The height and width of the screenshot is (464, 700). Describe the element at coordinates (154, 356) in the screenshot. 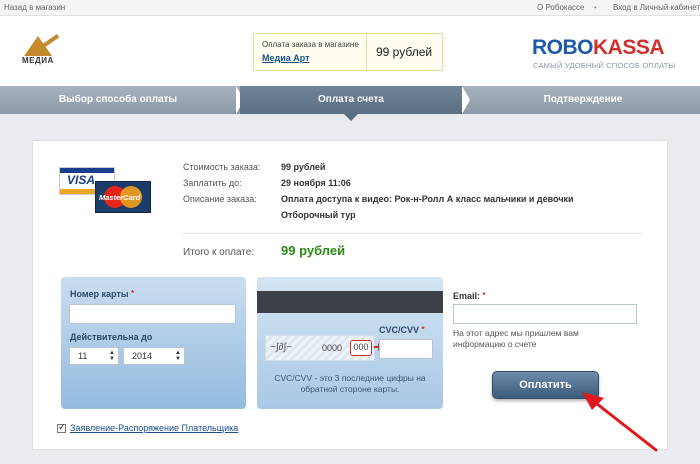

I see `expiry-year-select: 2014 ▲ ▼` at that location.